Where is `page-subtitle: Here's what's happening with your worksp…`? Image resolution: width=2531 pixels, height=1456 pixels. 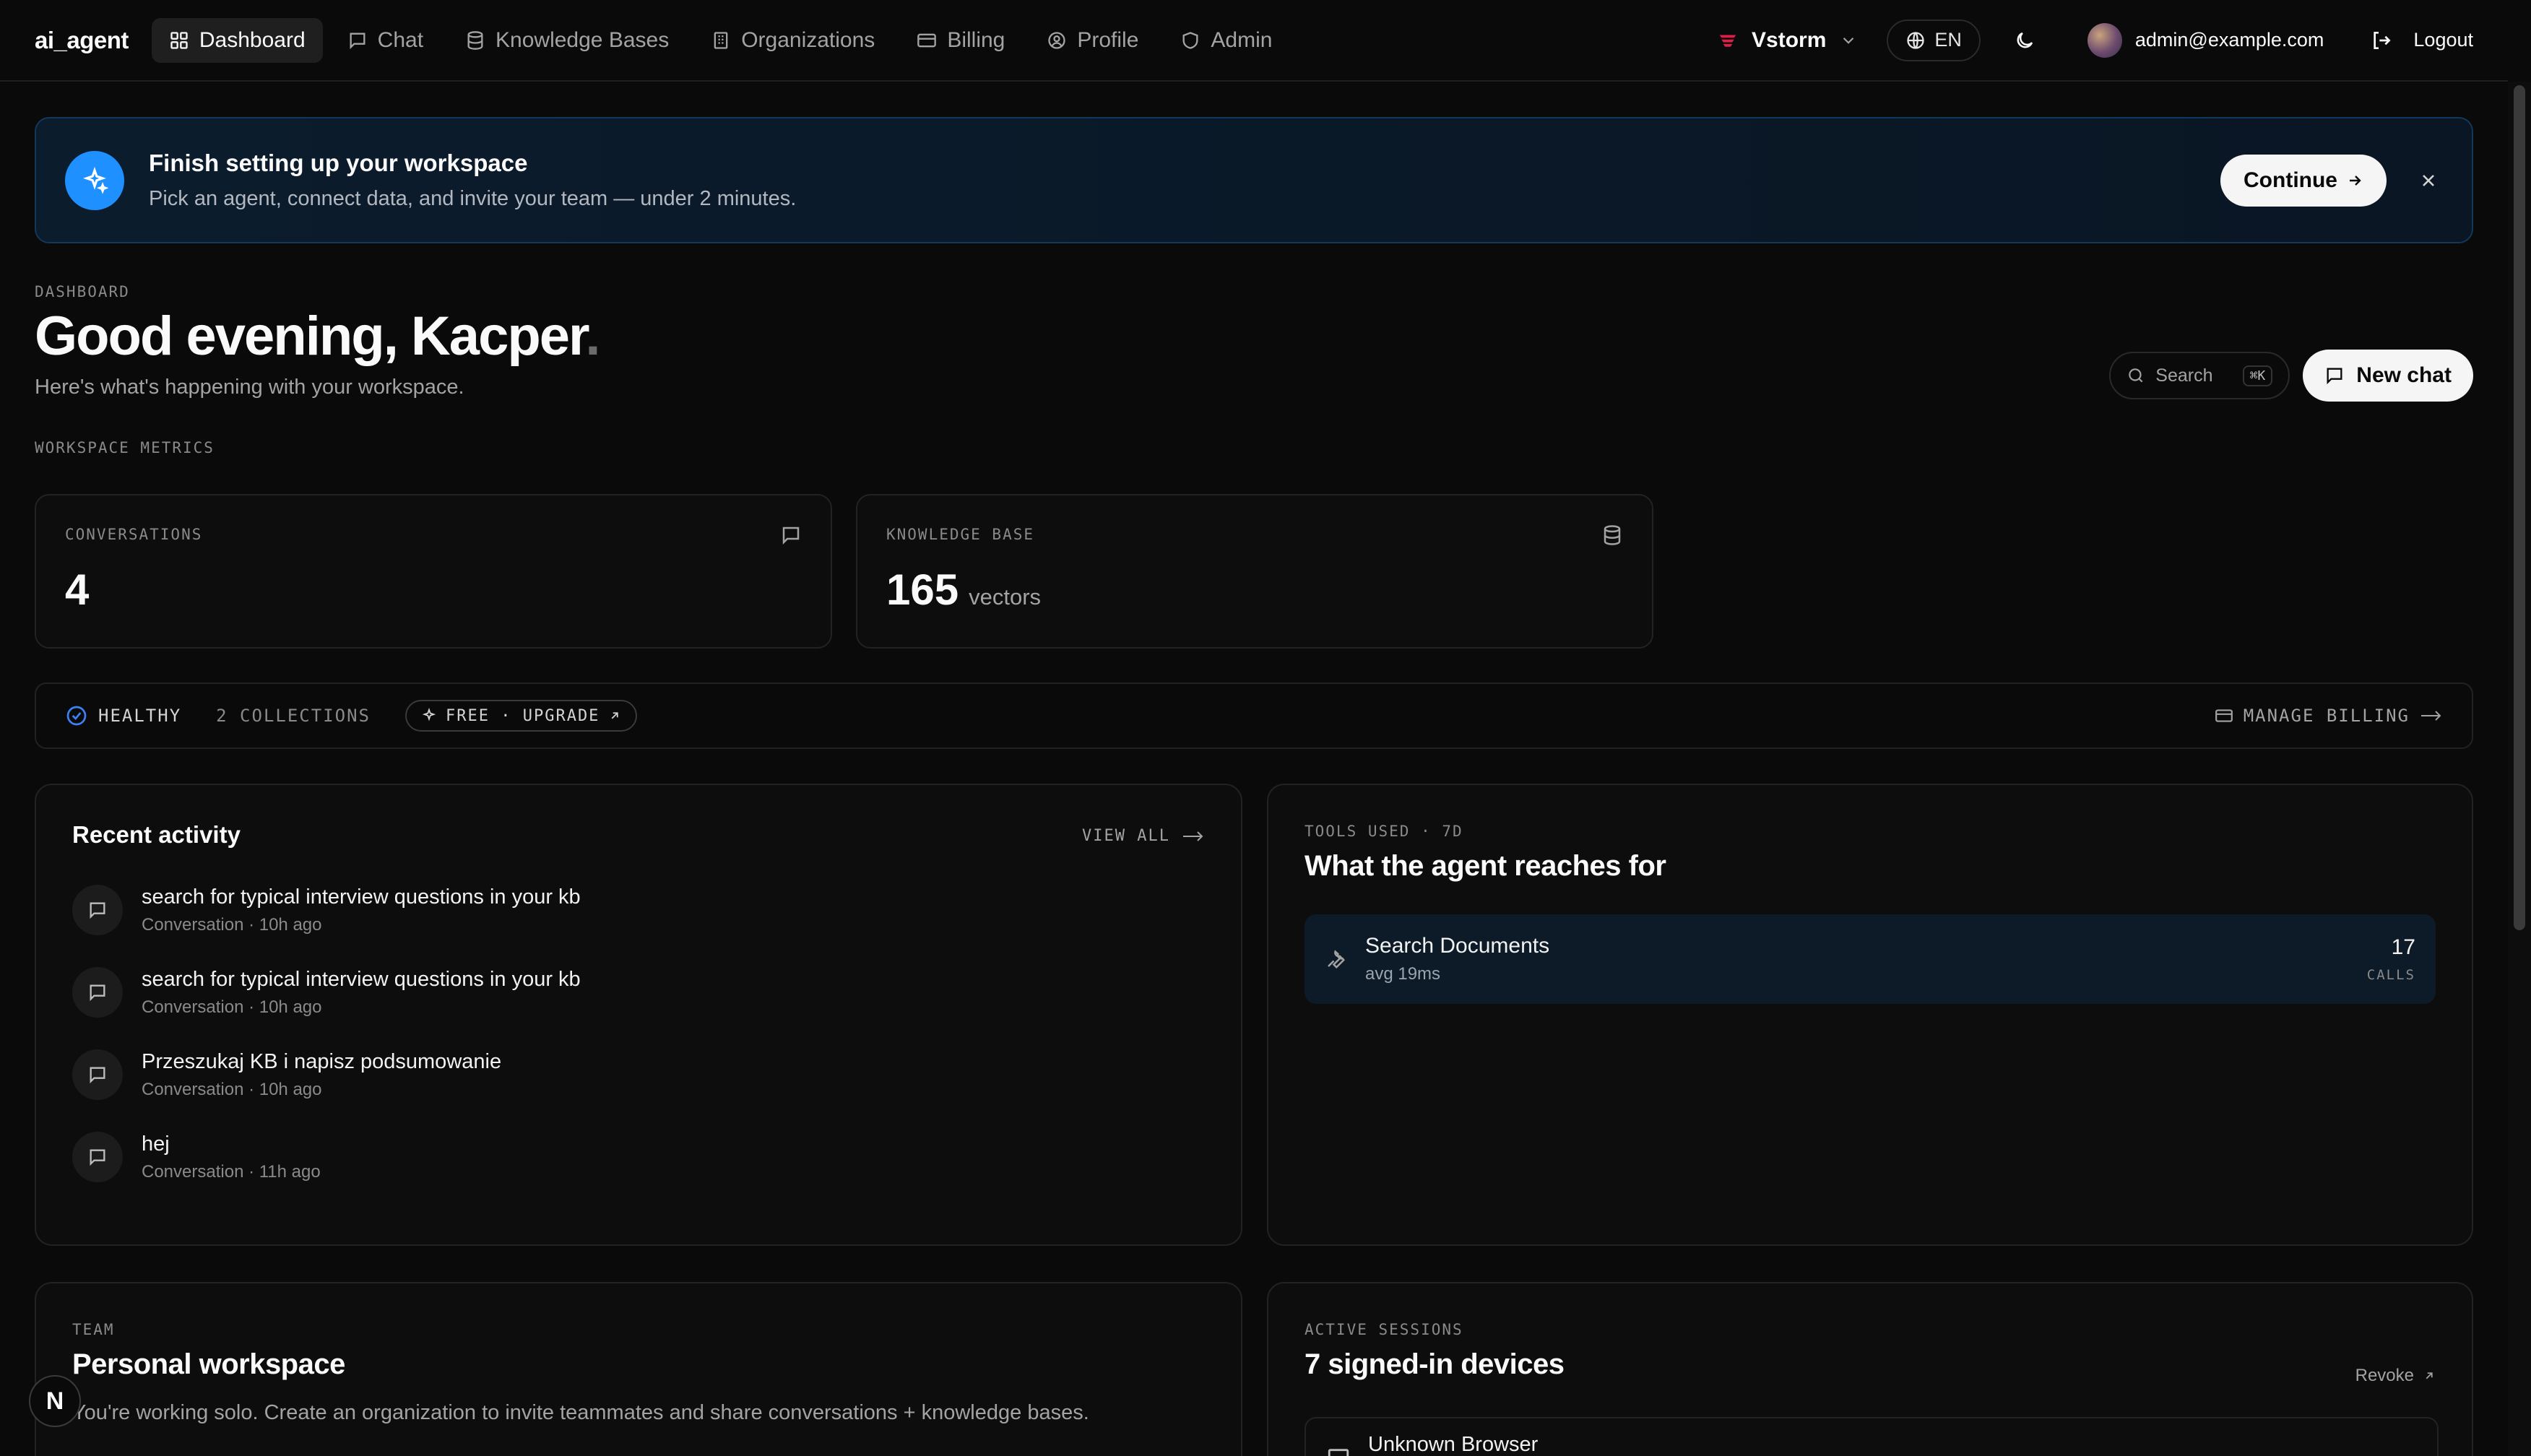 page-subtitle: Here's what's happening with your worksp… is located at coordinates (250, 387).